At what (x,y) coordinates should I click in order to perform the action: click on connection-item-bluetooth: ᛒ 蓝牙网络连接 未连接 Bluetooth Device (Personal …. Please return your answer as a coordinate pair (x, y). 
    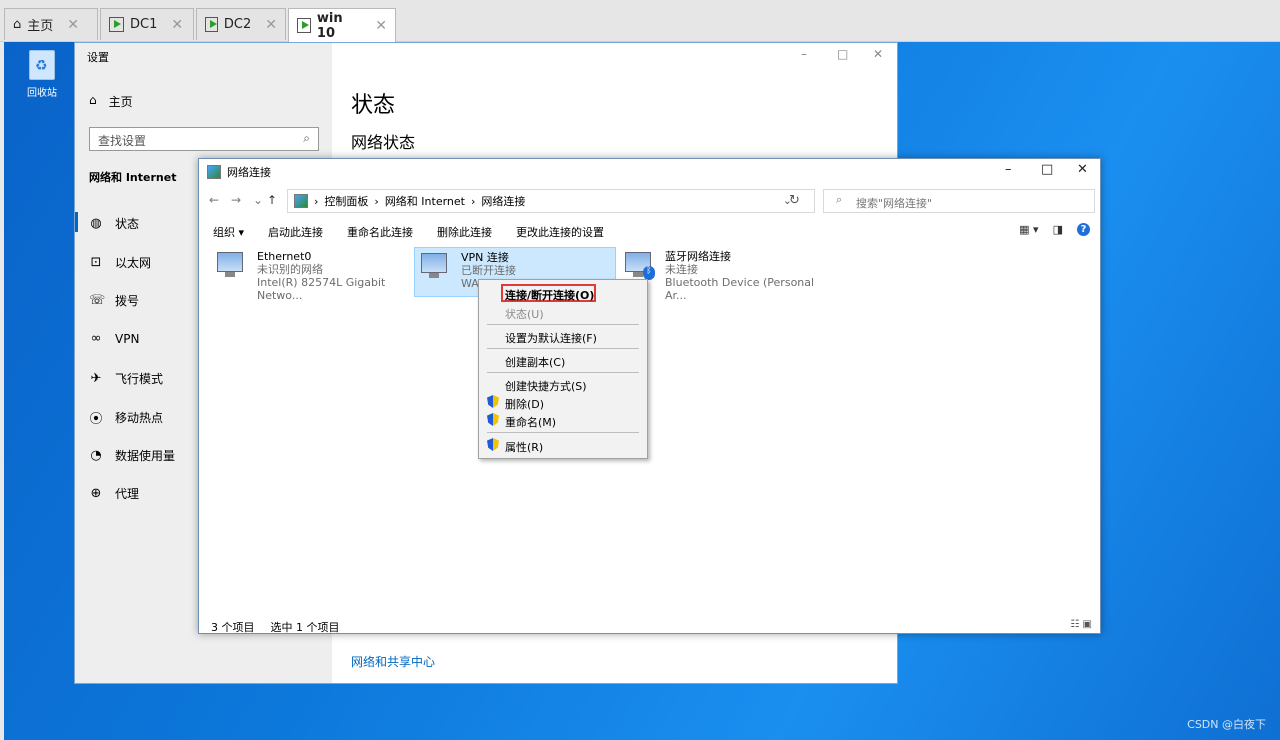
    Looking at the image, I should click on (729, 274).